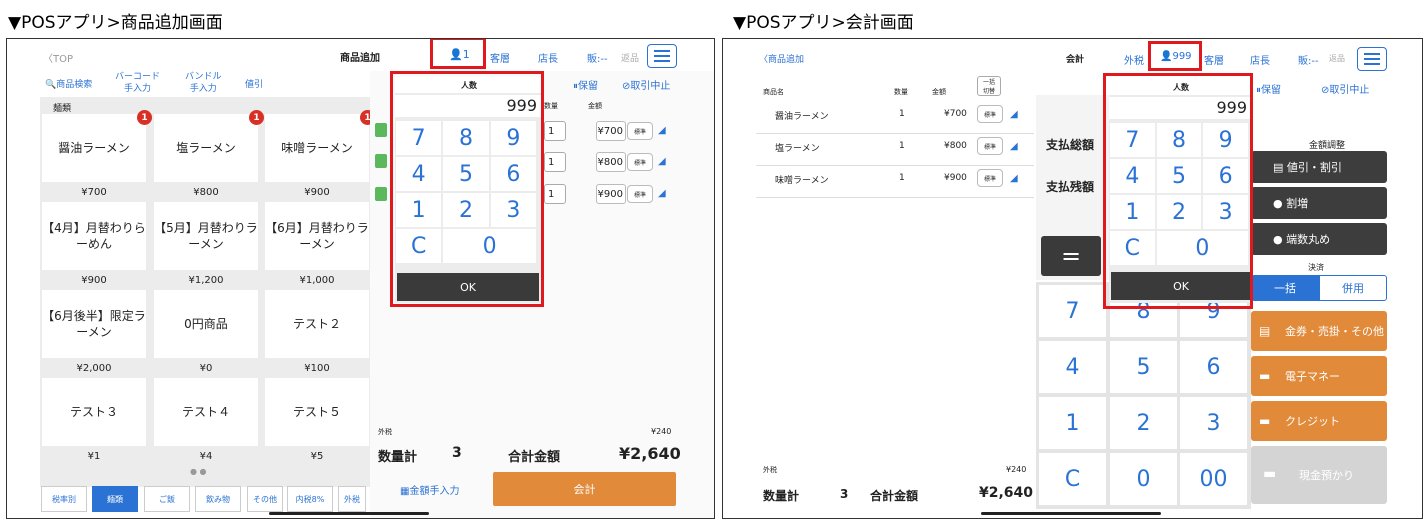 This screenshot has height=523, width=1427. What do you see at coordinates (94, 236) in the screenshot?
I see `product-tile: 【4月】月替わりら ーめん` at bounding box center [94, 236].